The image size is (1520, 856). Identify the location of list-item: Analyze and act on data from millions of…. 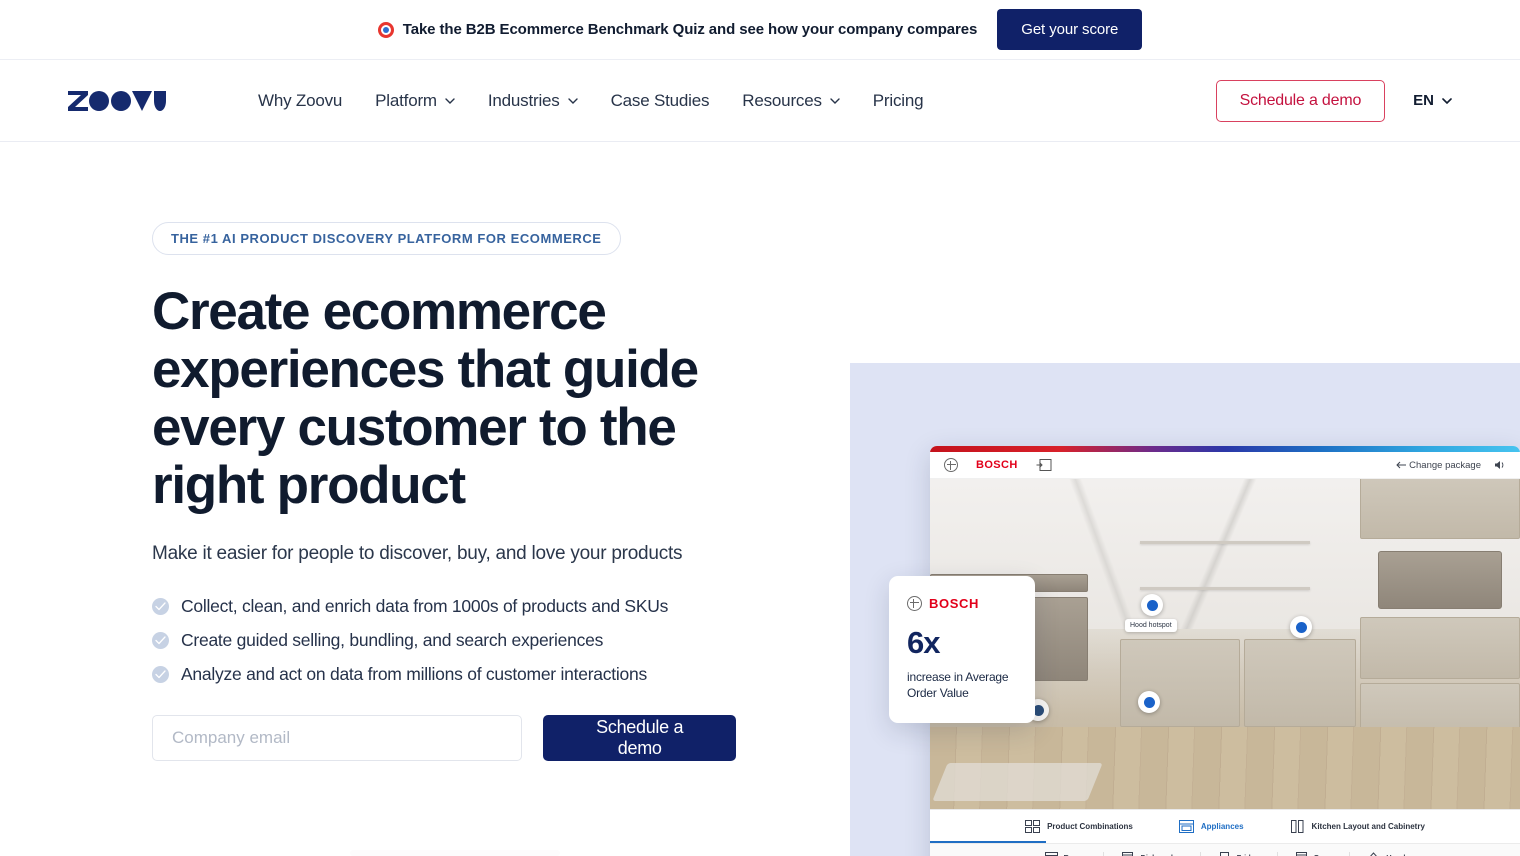
(444, 674).